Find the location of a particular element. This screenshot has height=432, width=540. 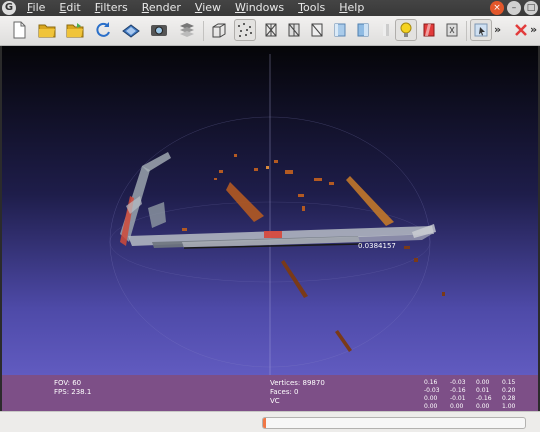

faces-label: Faces: 0 is located at coordinates (284, 392).